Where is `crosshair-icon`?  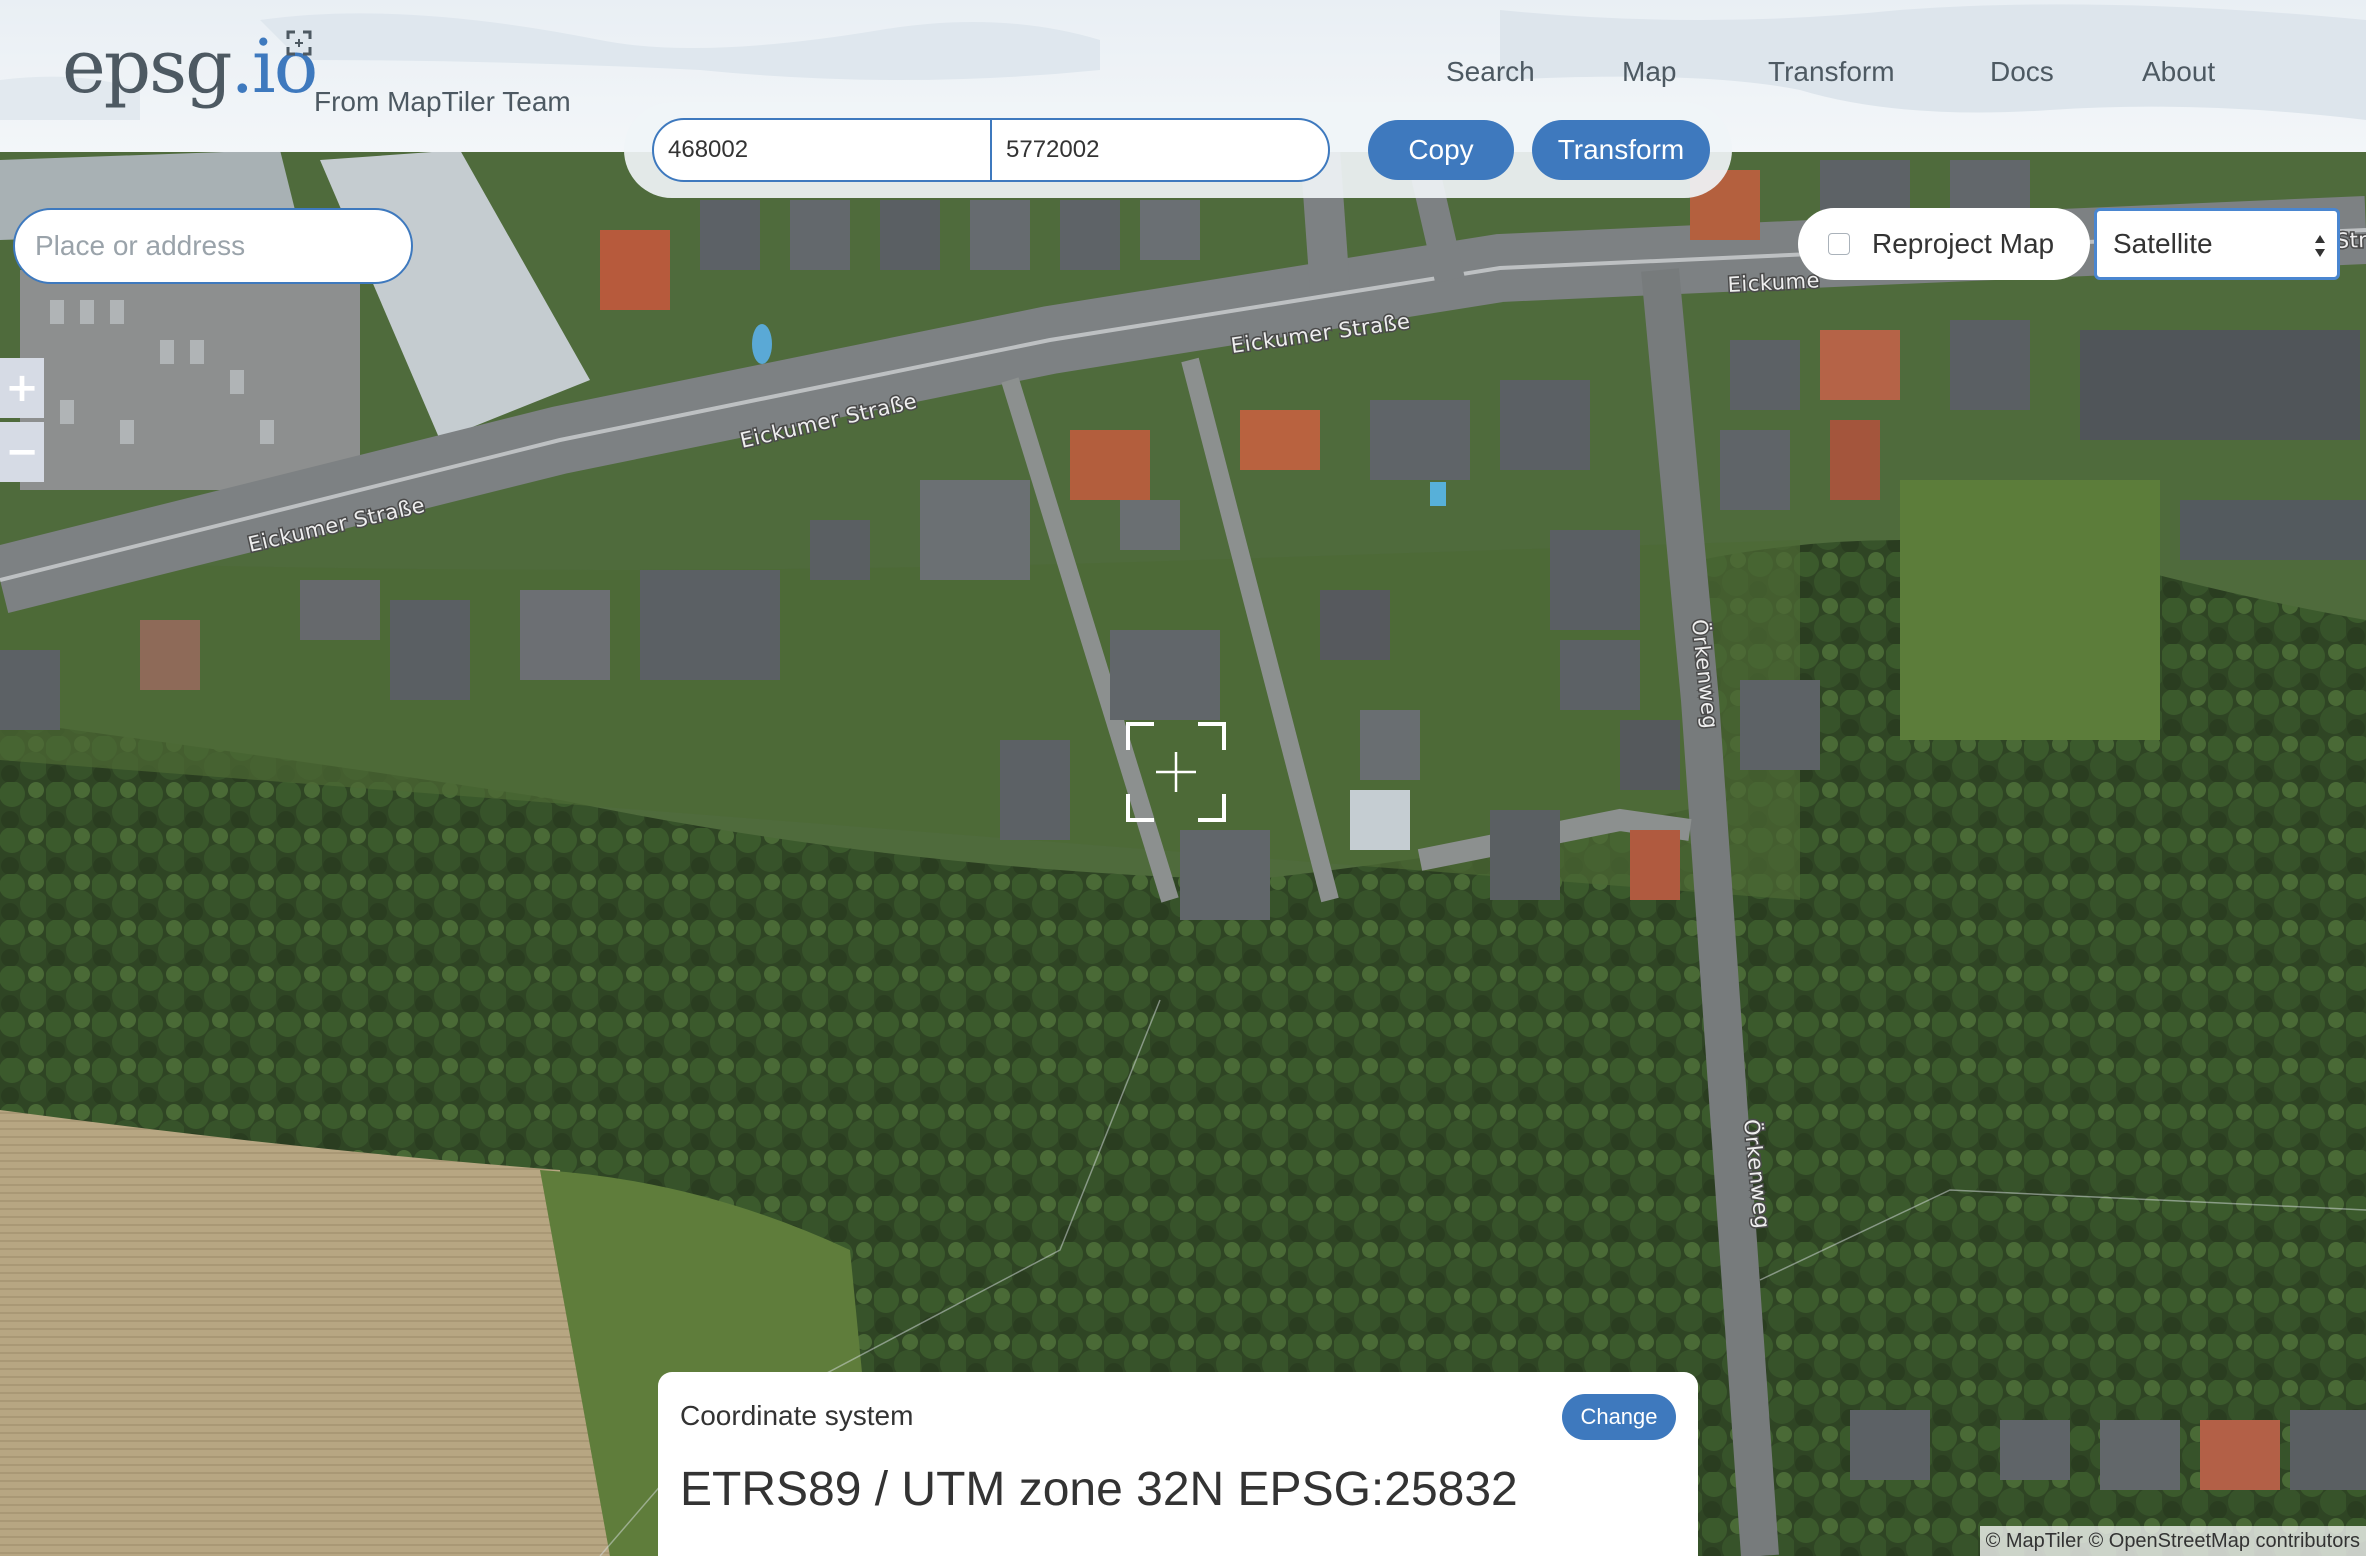
crosshair-icon is located at coordinates (1176, 772).